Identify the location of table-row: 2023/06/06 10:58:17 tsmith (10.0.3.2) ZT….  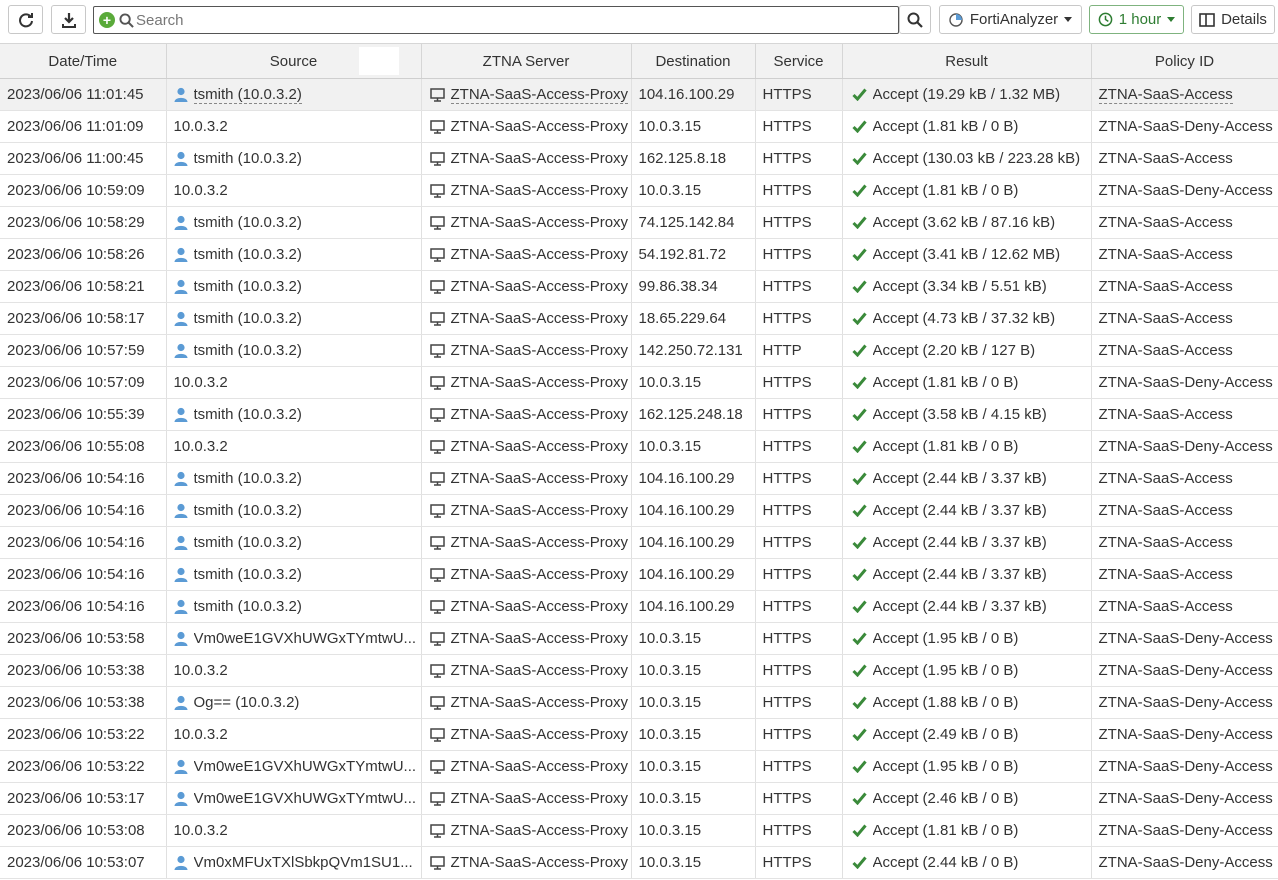
(639, 318).